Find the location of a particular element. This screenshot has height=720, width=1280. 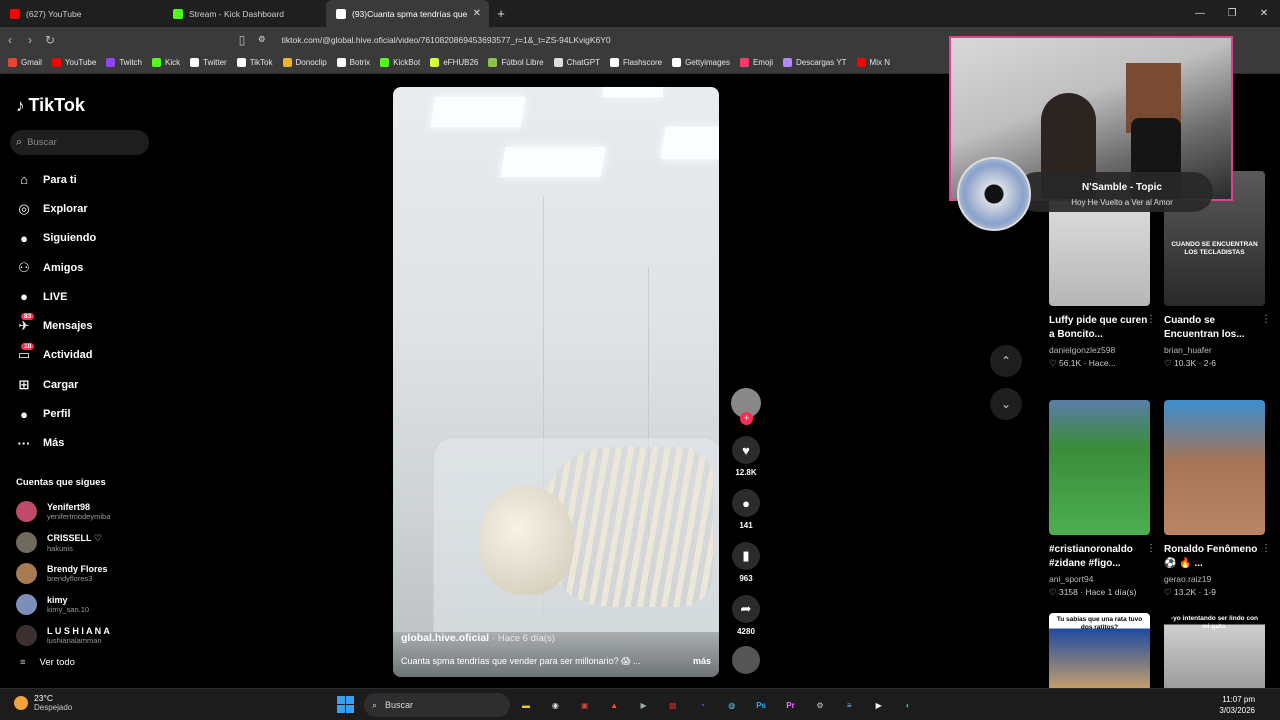

video-card: -yo intentando ser lindo con mi gato. is located at coordinates (1214, 652).